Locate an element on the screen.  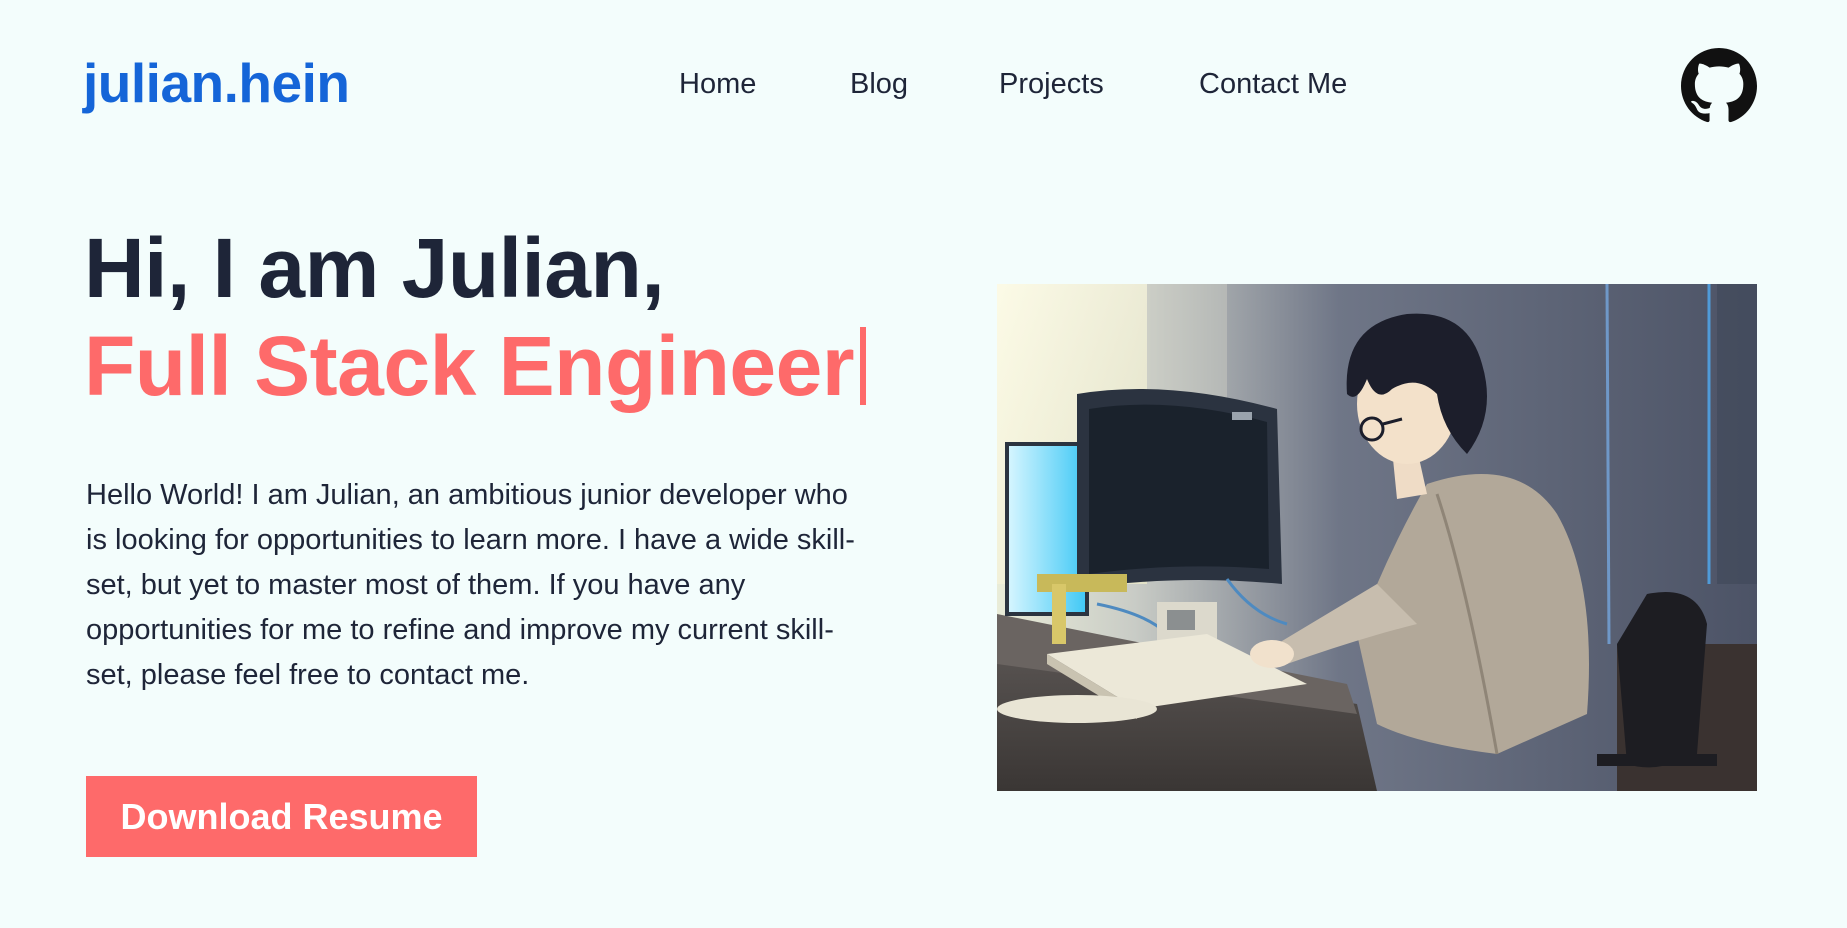
hero-role-text: Full Stack Engineer is located at coordinates (469, 366).